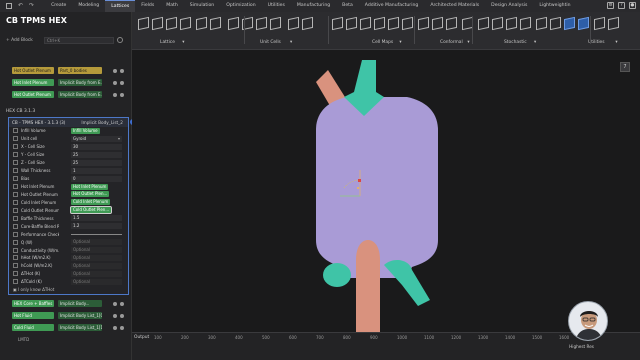 This screenshot has width=640, height=360. What do you see at coordinates (33, 303) in the screenshot?
I see `bottom-name: HEX Core + Baffles` at bounding box center [33, 303].